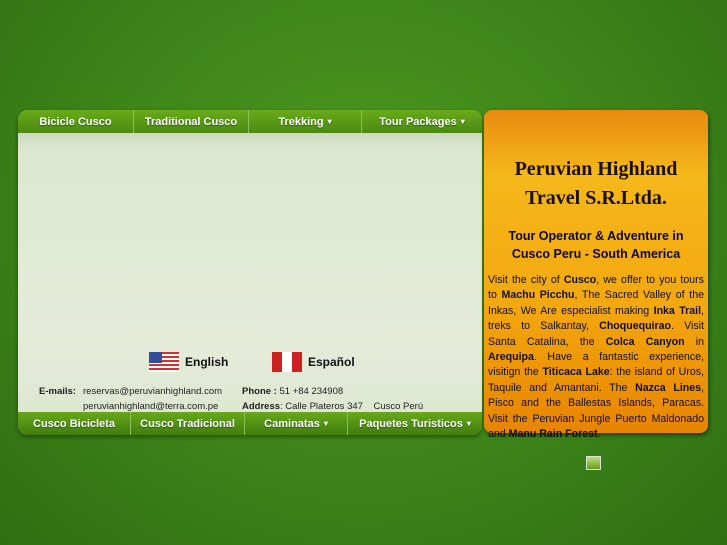  What do you see at coordinates (261, 406) in the screenshot?
I see `address-label: Address` at bounding box center [261, 406].